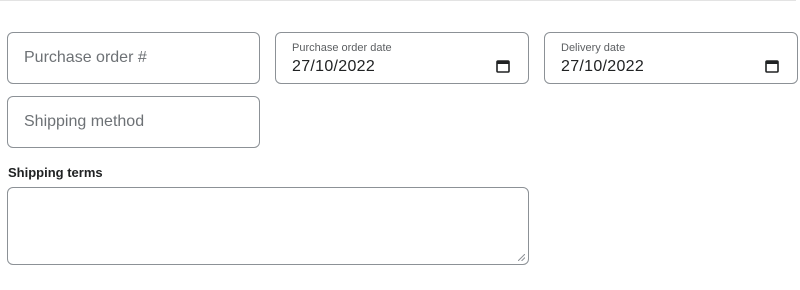 This screenshot has width=800, height=290. Describe the element at coordinates (85, 57) in the screenshot. I see `purchase-order-number-placeholder: Purchase order #` at that location.